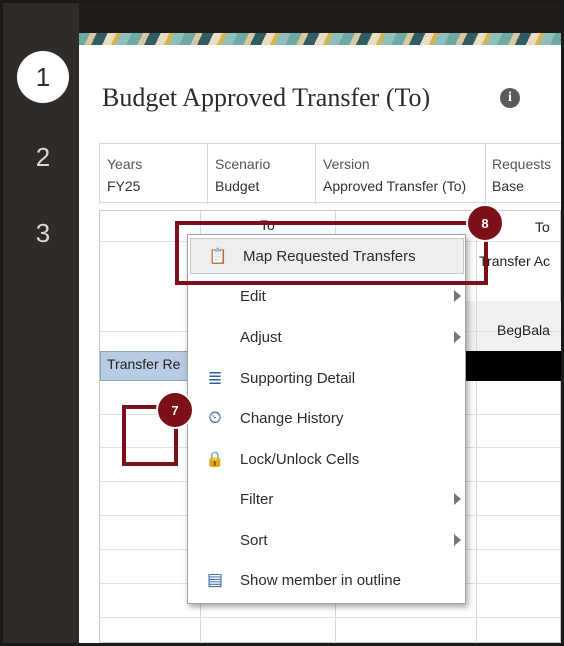  What do you see at coordinates (215, 417) in the screenshot?
I see `change-history-icon: ⏲` at bounding box center [215, 417].